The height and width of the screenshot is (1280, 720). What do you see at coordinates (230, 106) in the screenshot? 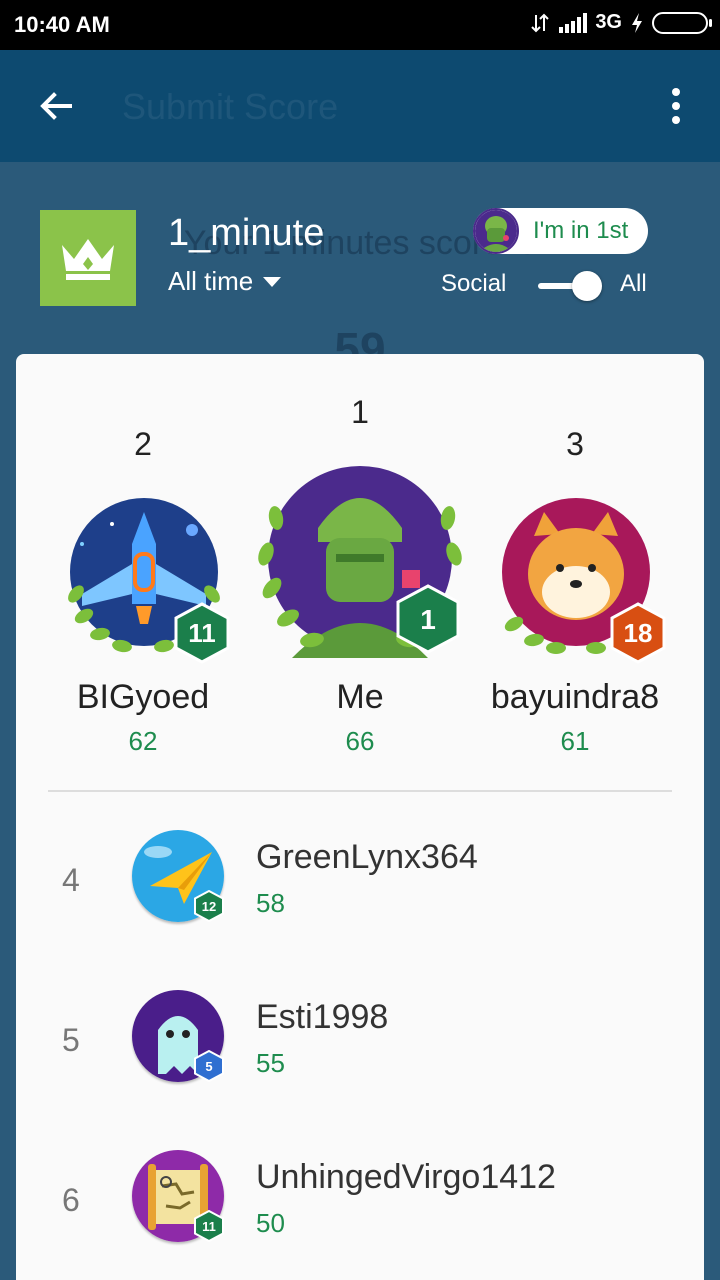
I see `app-title: Submit Score` at bounding box center [230, 106].